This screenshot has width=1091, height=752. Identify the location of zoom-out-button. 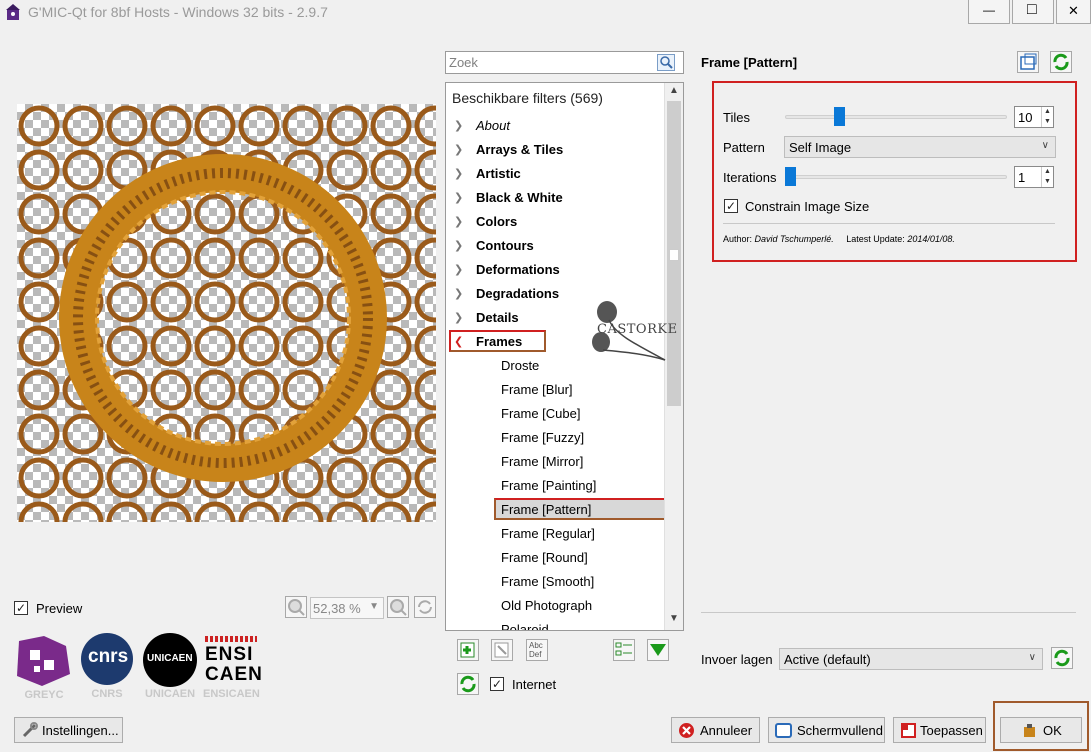
(296, 607).